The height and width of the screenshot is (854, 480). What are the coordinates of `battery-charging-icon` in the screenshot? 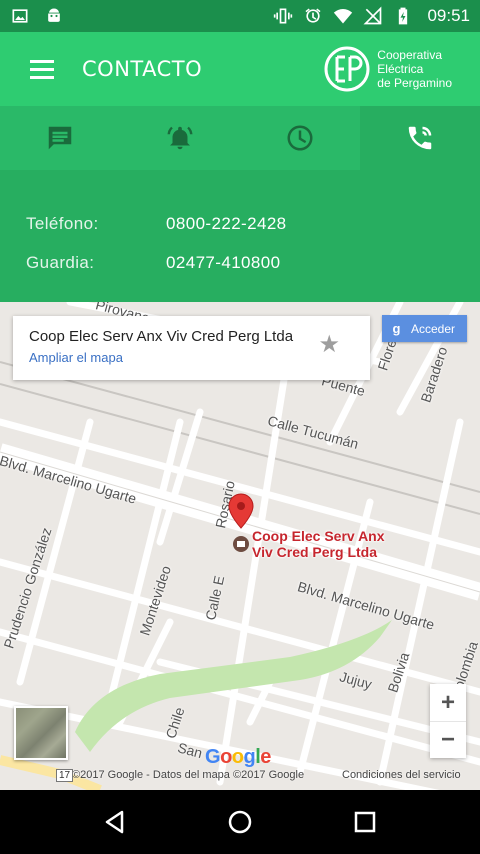 It's located at (403, 16).